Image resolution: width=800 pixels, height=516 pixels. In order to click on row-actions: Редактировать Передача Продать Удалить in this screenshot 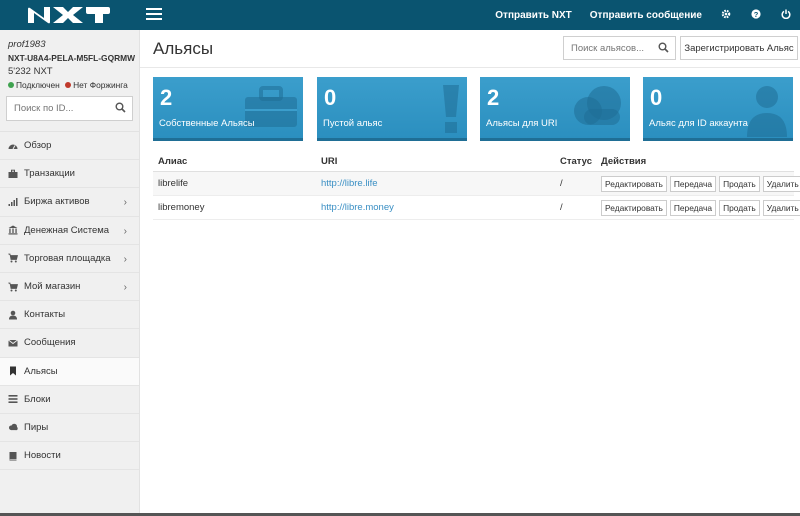, I will do `click(700, 183)`.